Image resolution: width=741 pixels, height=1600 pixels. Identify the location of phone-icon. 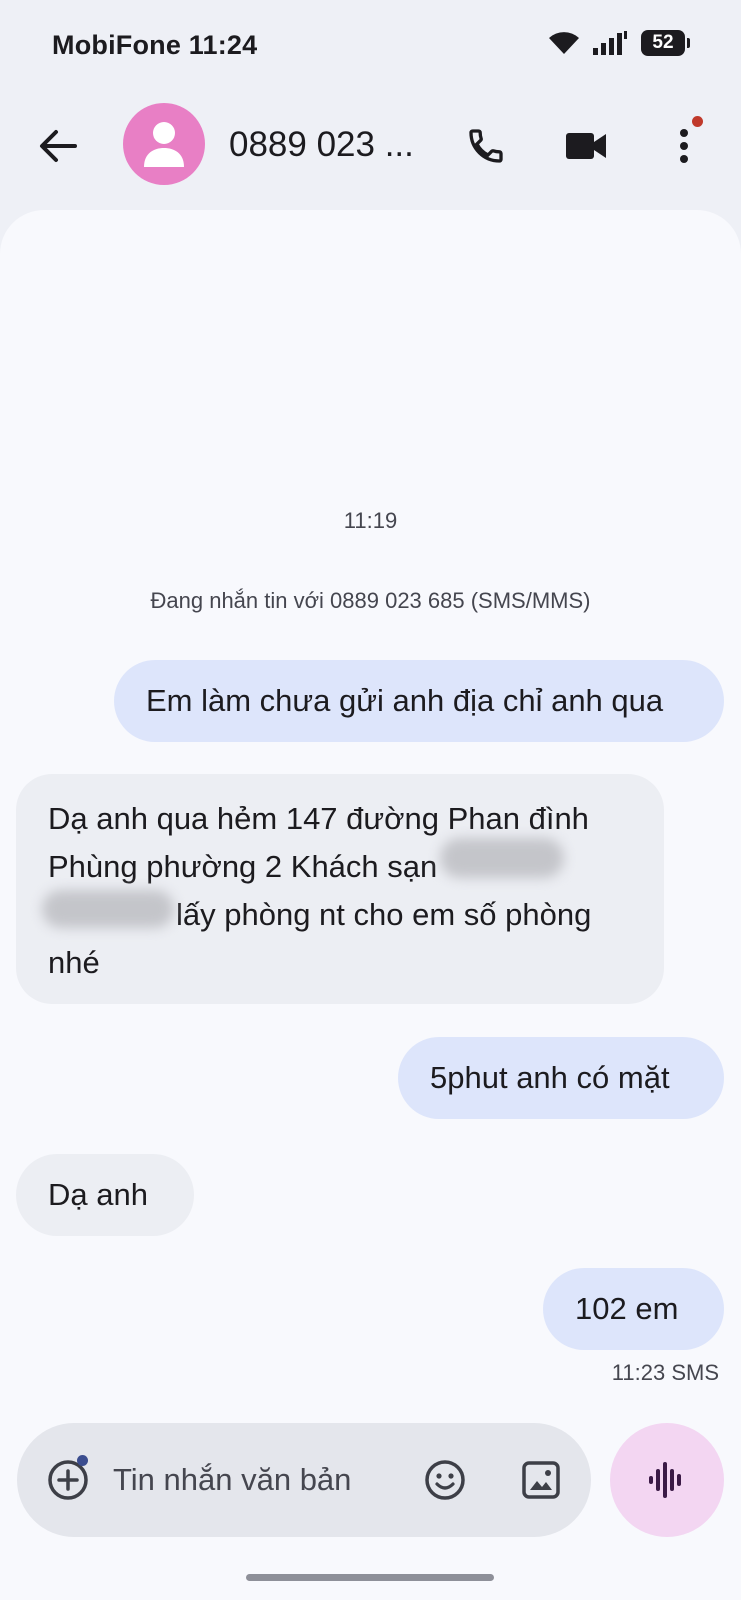
(486, 146).